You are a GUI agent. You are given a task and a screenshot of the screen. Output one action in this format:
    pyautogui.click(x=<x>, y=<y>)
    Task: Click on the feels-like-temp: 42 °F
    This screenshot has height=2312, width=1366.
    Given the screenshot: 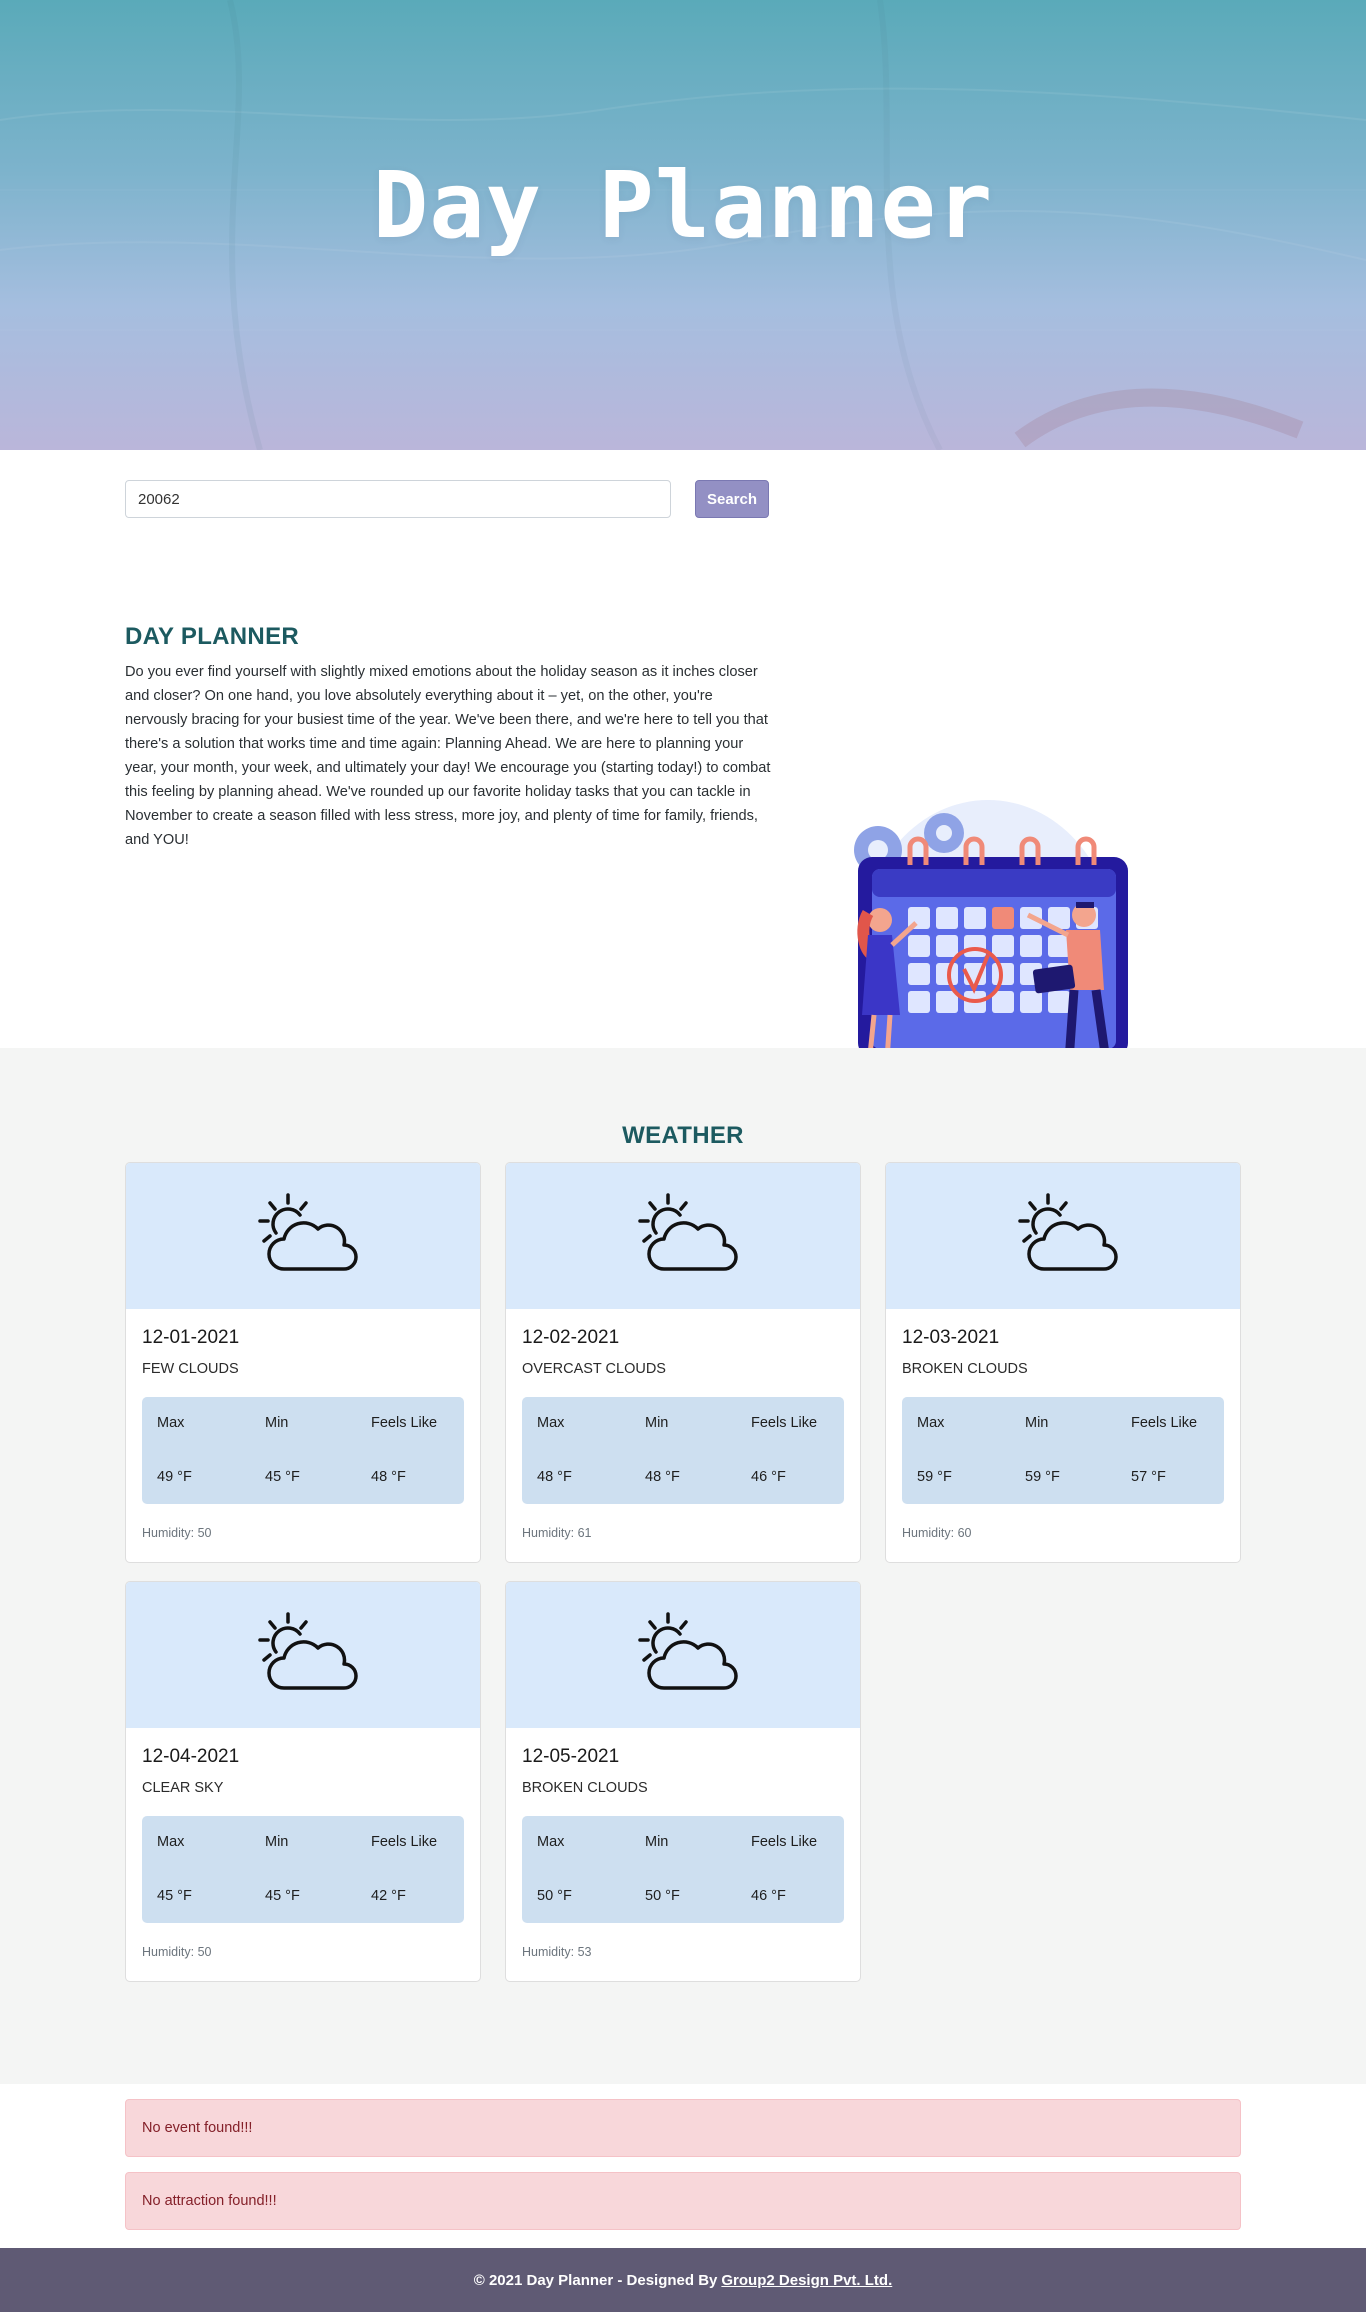 What is the action you would take?
    pyautogui.click(x=388, y=1896)
    